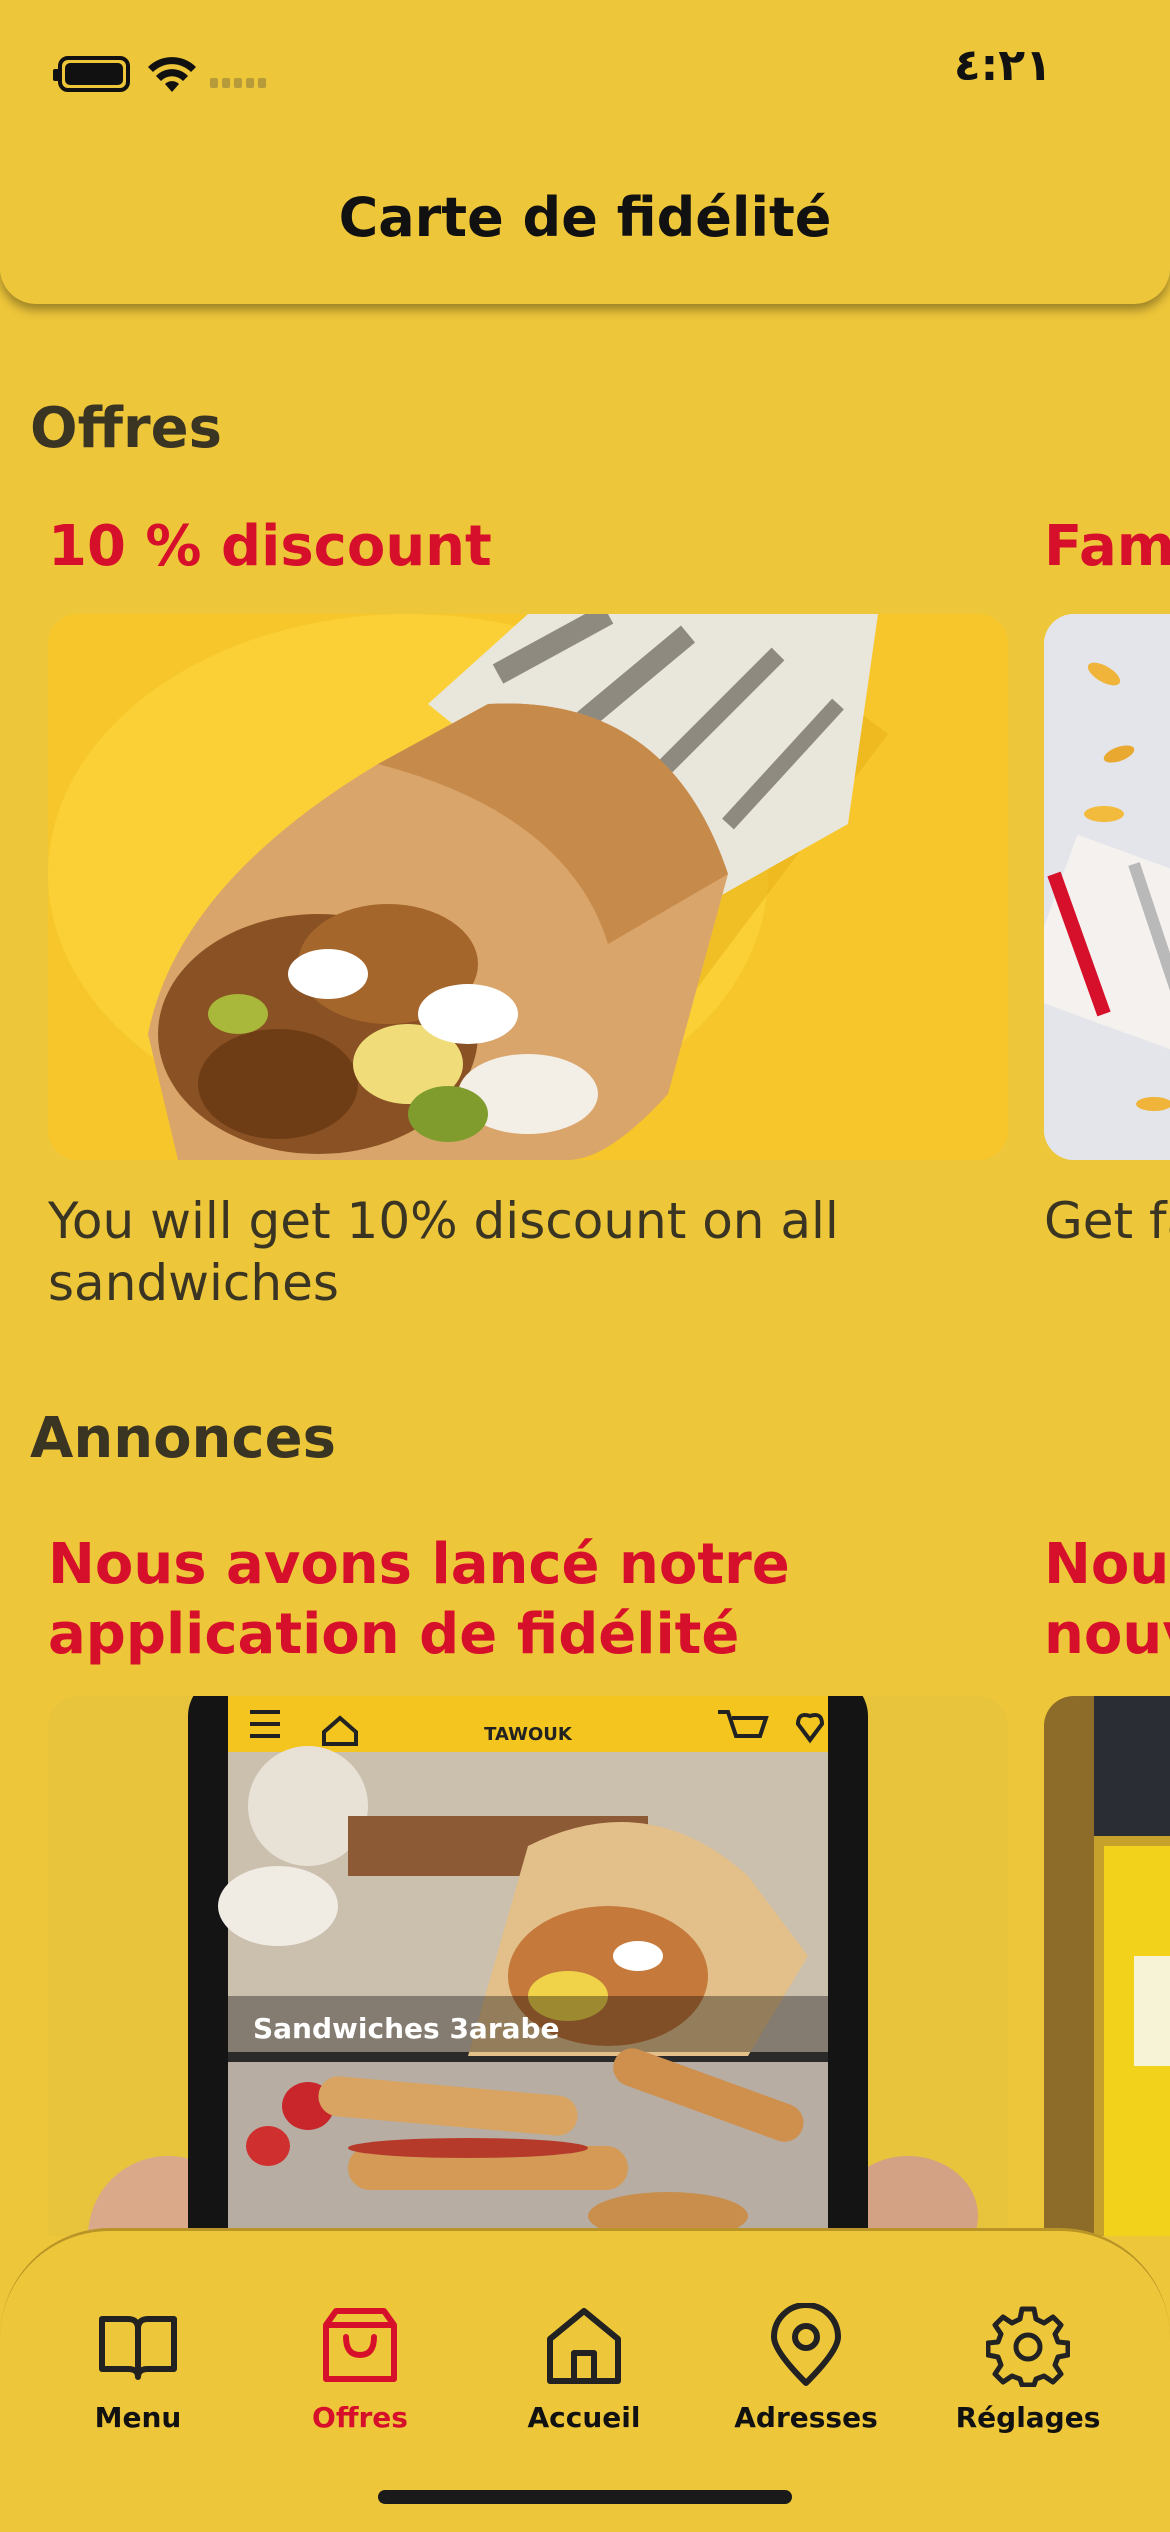 Image resolution: width=1170 pixels, height=2532 pixels. I want to click on fries-wrap-photo, so click(1107, 887).